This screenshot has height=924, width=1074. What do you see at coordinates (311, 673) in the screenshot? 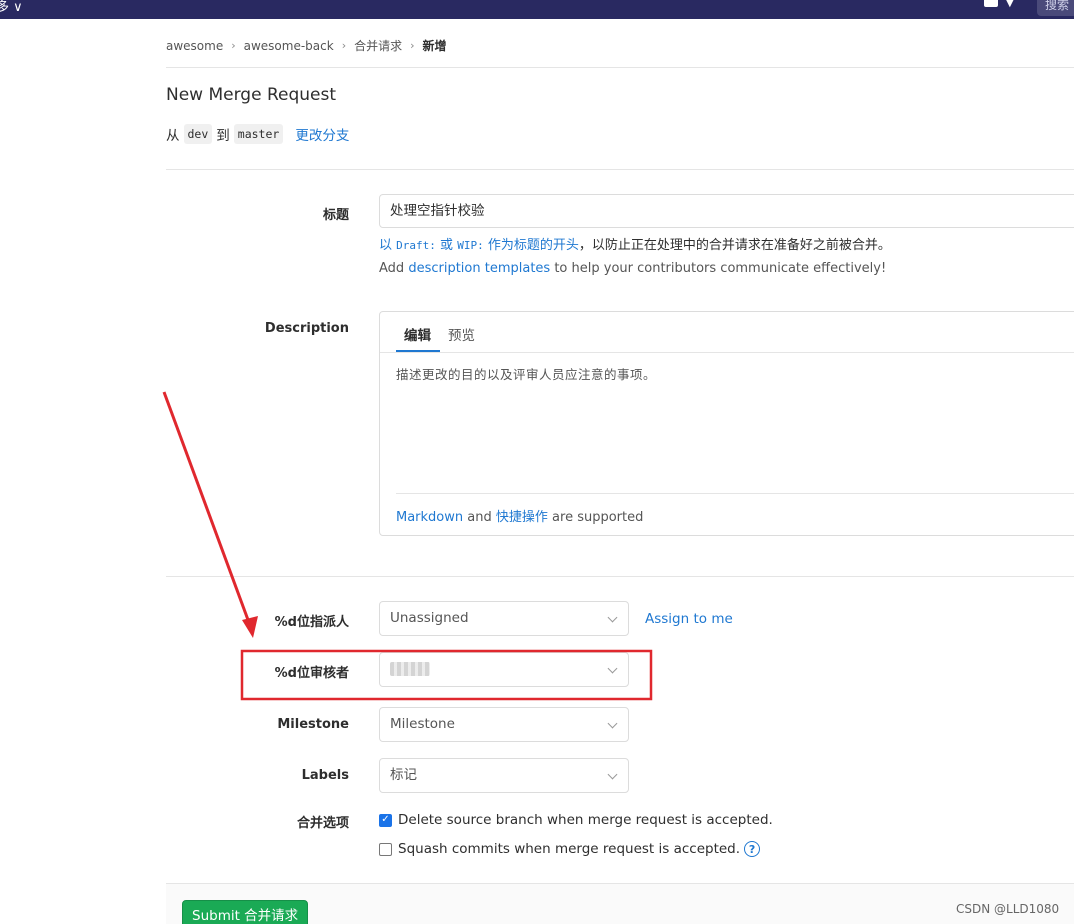
I see `reviewer-label: %d位审核者` at bounding box center [311, 673].